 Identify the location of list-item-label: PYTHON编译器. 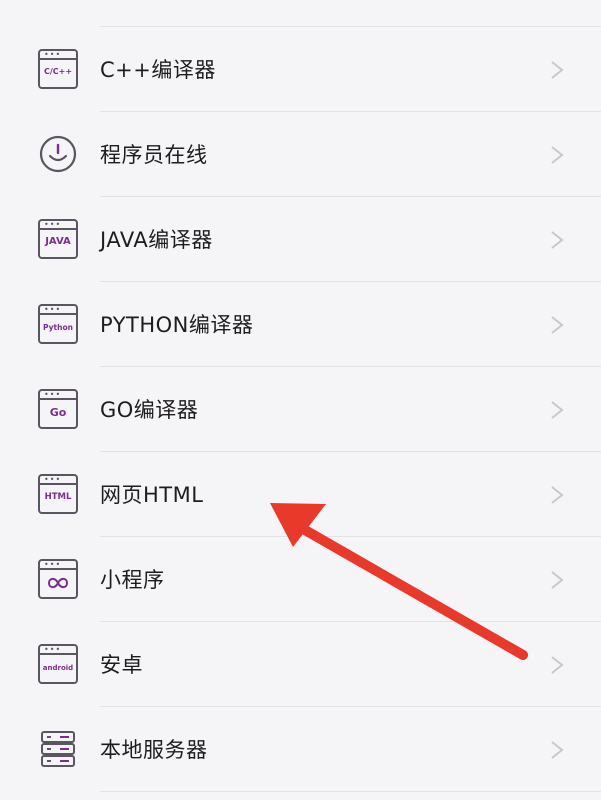
(177, 325).